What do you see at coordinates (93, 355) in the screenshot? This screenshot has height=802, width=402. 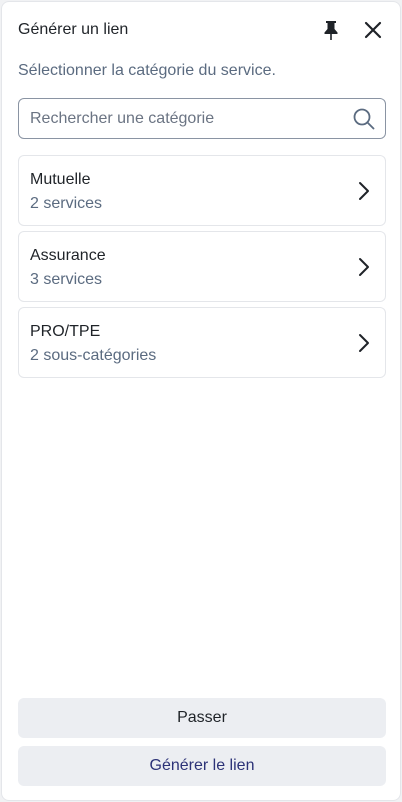 I see `category-count: 2 sous-catégories` at bounding box center [93, 355].